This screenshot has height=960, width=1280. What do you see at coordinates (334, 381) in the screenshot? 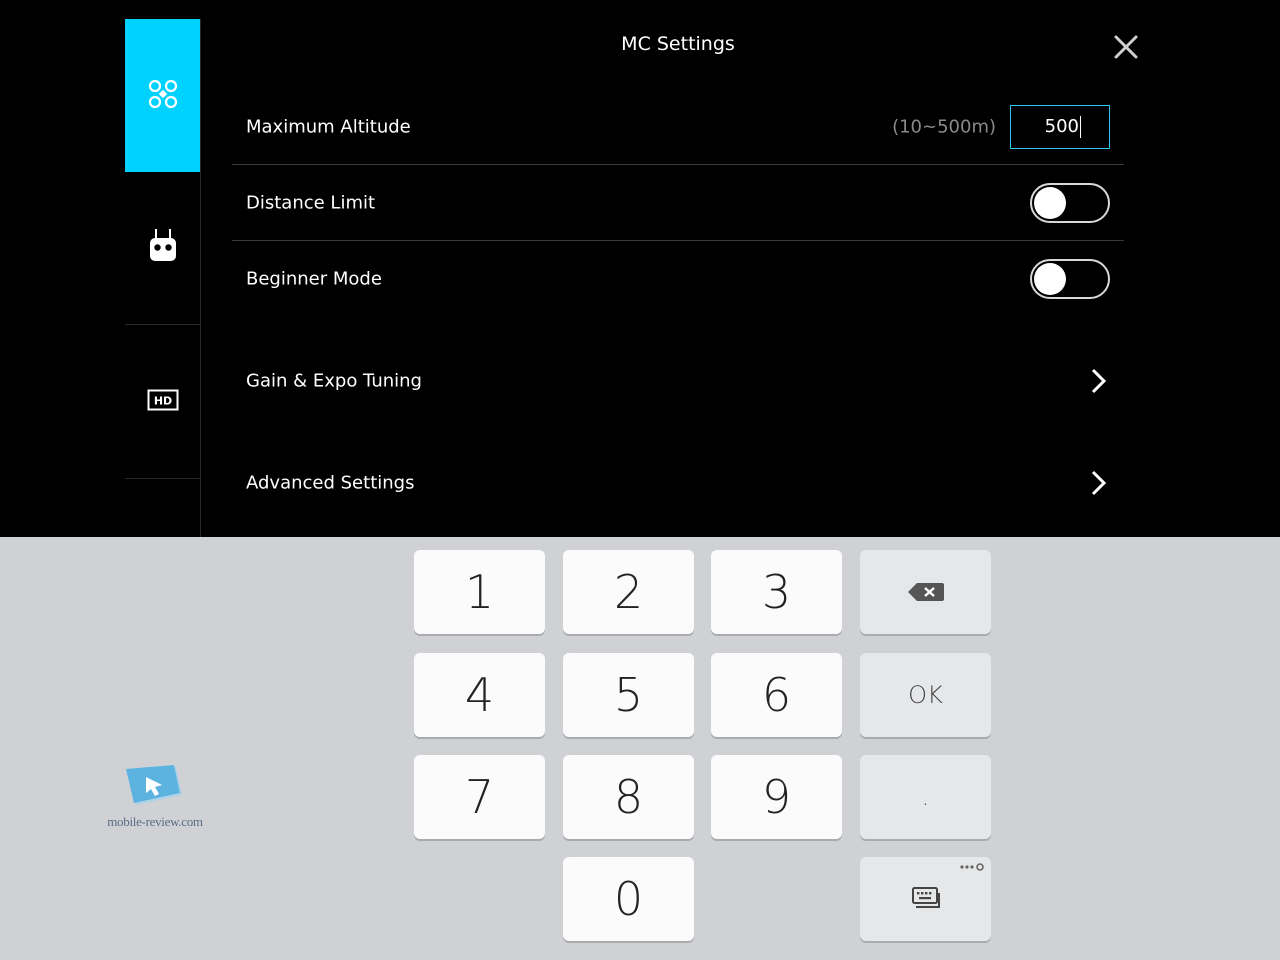
I see `gain-expo-label: Gain & Expo Tuning` at bounding box center [334, 381].